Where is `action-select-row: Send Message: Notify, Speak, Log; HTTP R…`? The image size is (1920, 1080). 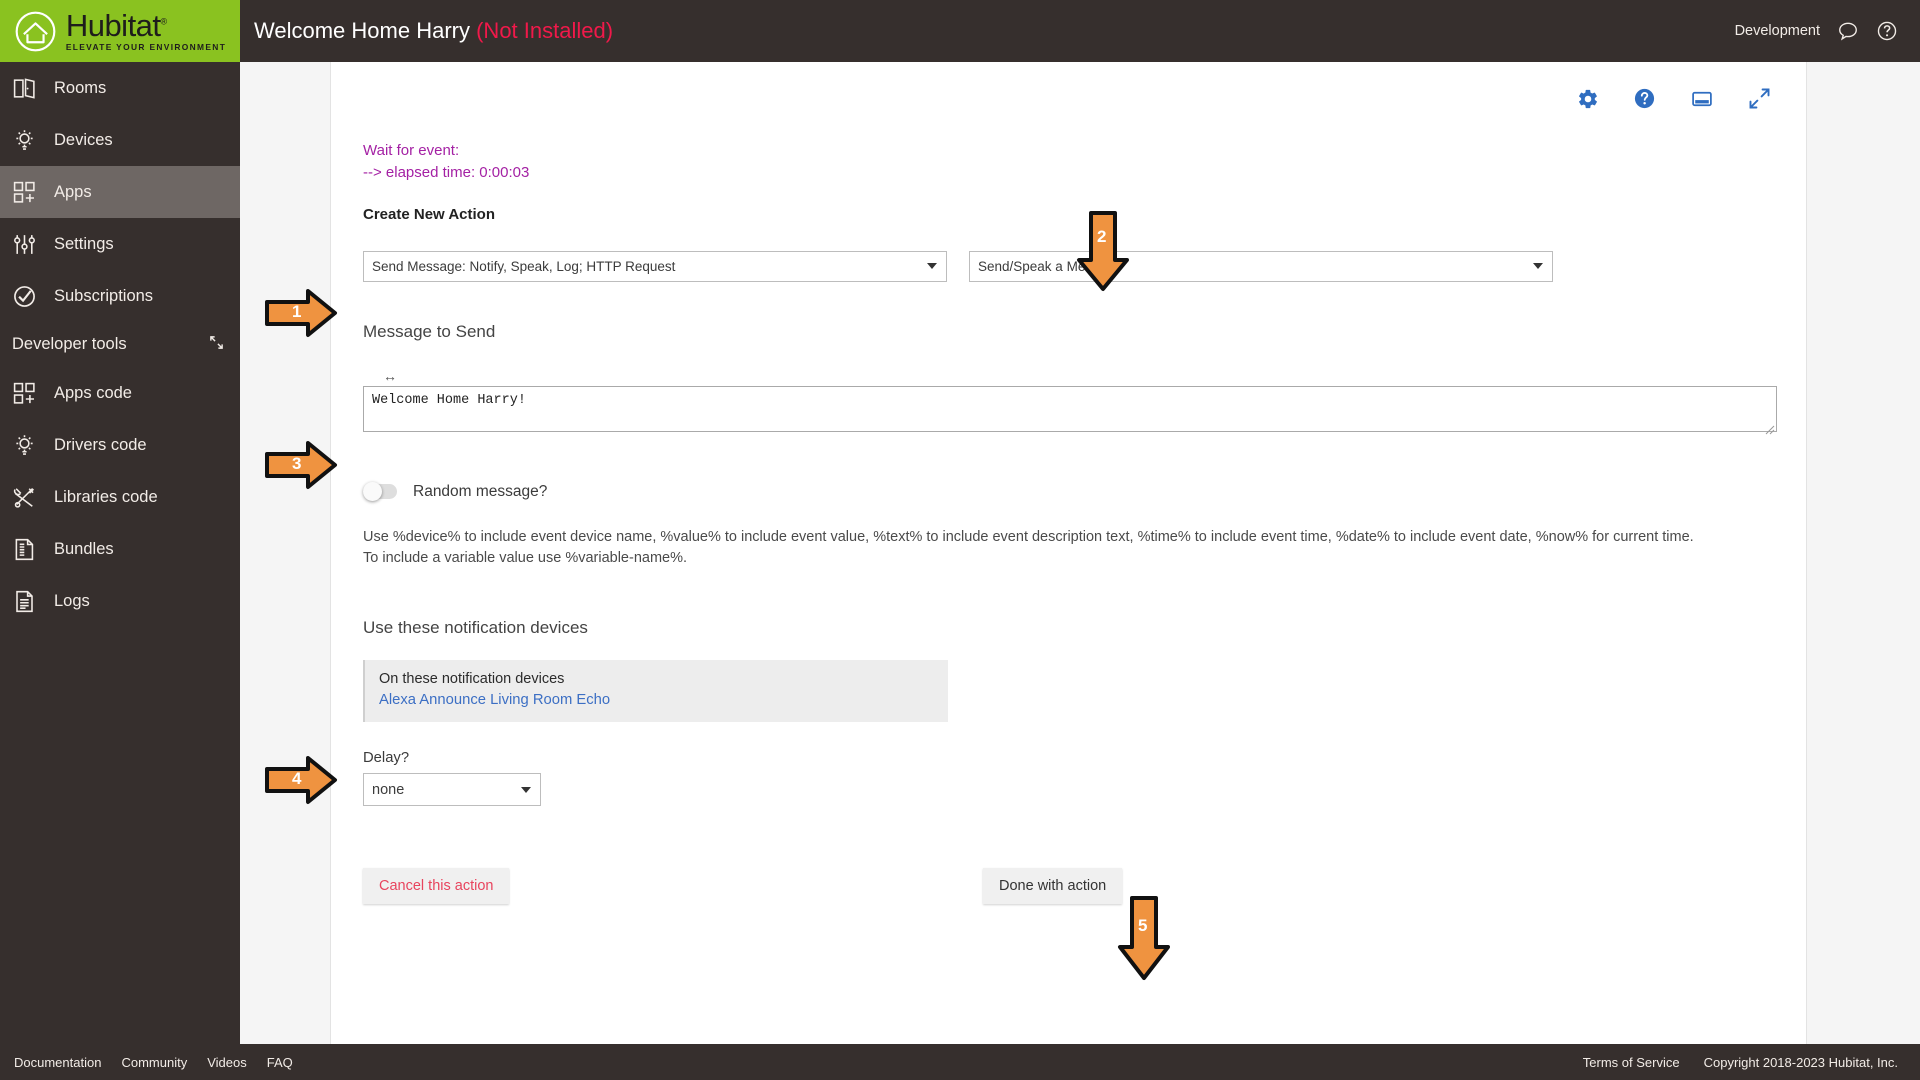 action-select-row: Send Message: Notify, Speak, Log; HTTP R… is located at coordinates (1068, 266).